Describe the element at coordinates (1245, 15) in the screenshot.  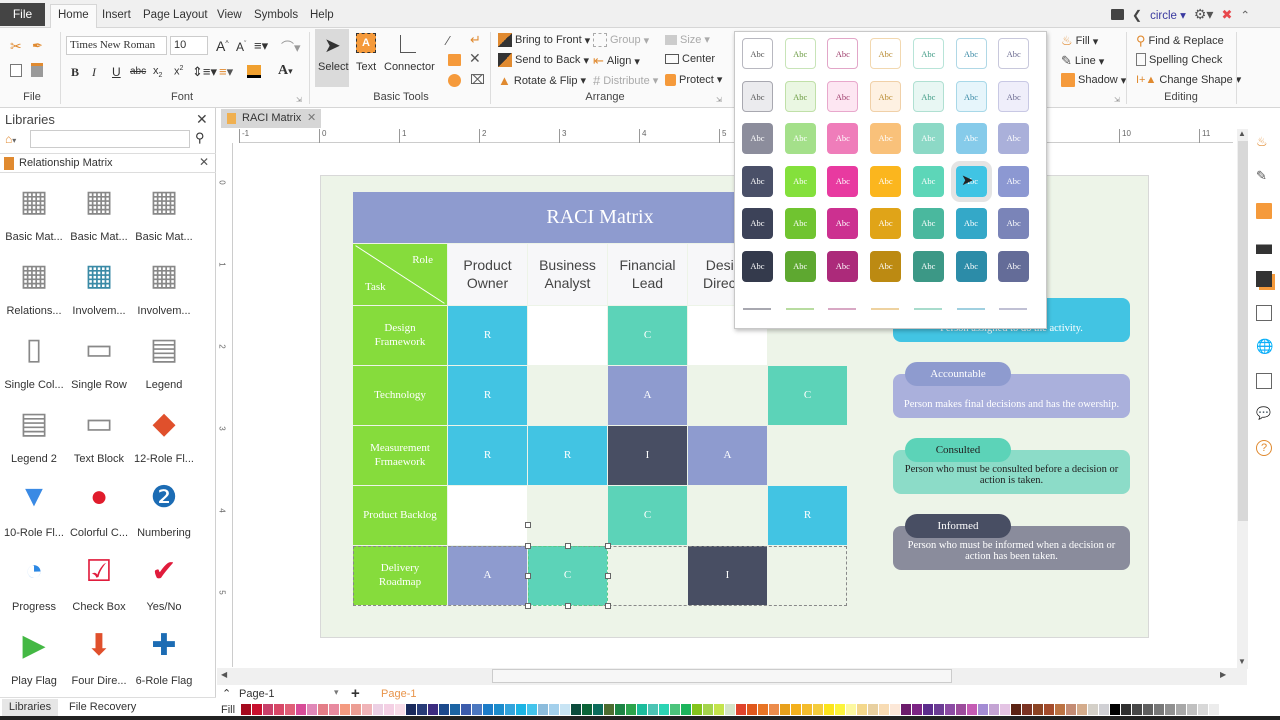
I see `collapse-ribbon-icon: ⌃` at that location.